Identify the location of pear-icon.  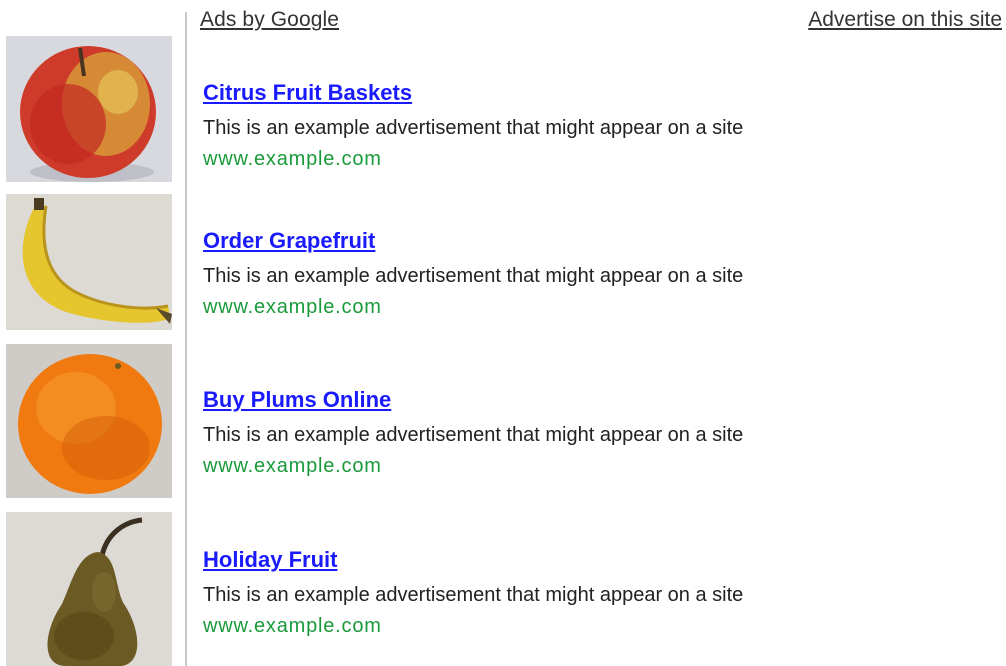
(89, 589).